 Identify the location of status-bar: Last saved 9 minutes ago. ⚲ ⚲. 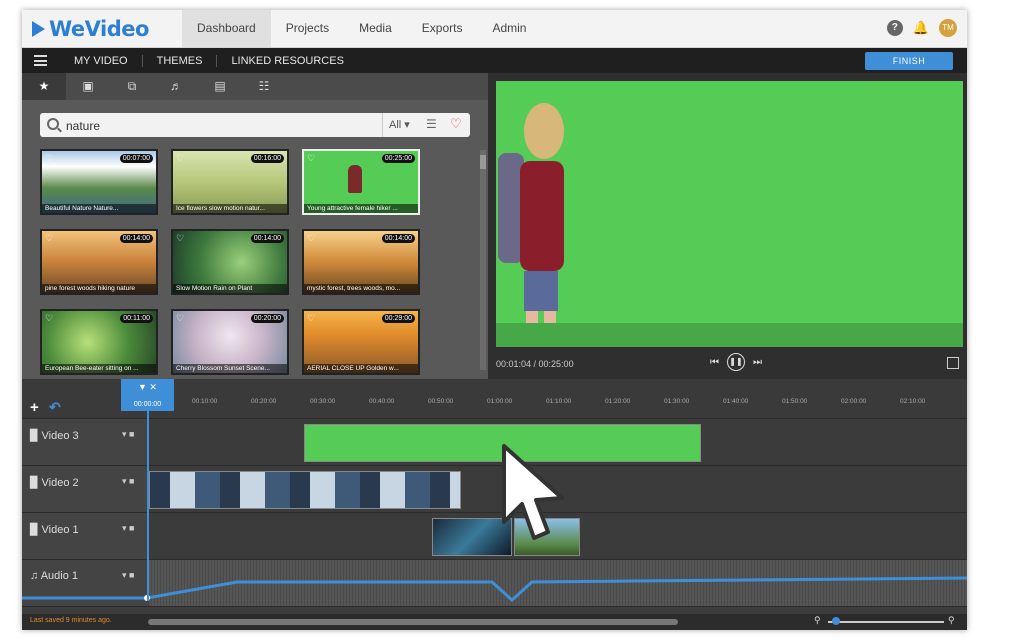
(494, 622).